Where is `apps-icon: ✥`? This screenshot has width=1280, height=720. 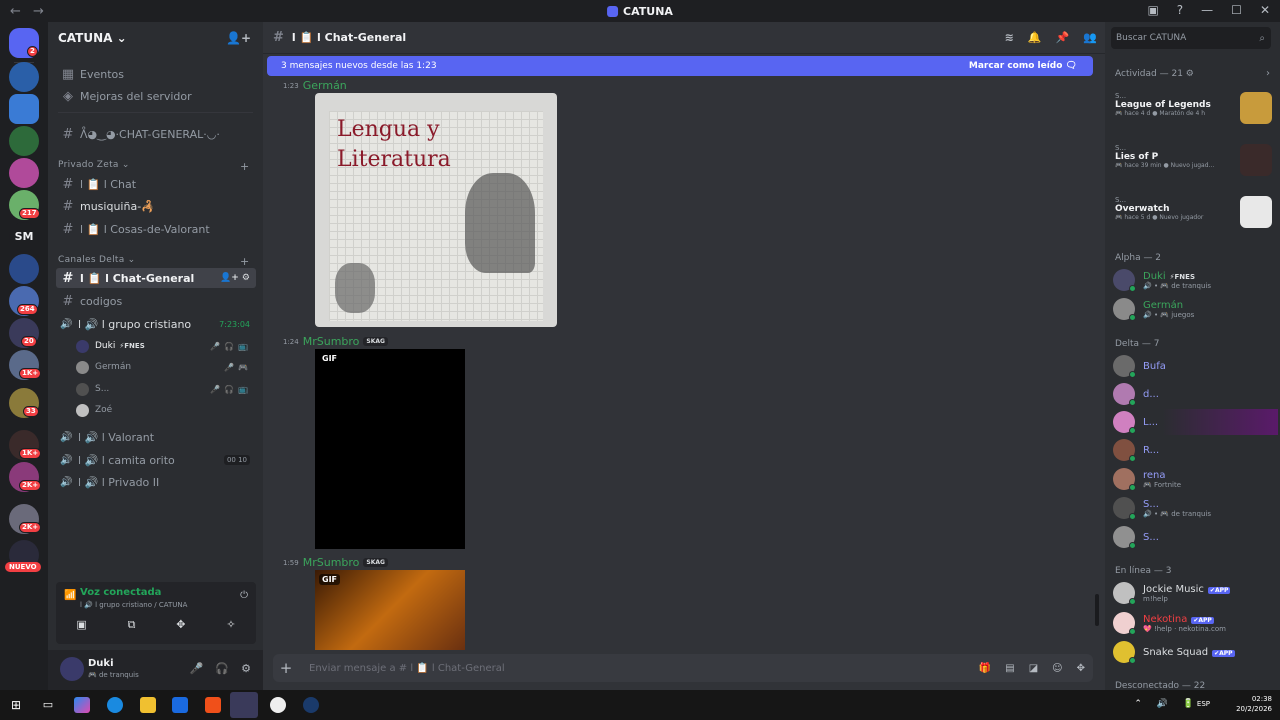 apps-icon: ✥ is located at coordinates (1081, 668).